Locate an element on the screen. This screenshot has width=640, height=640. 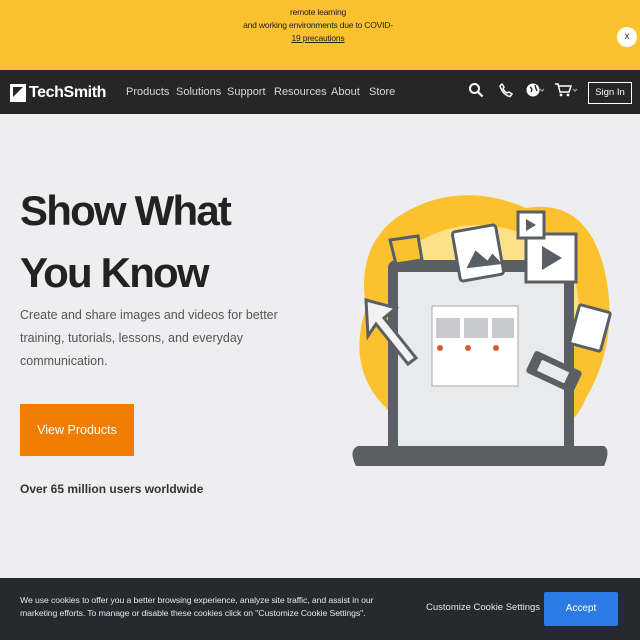
accept-cookies-button: Accept is located at coordinates (581, 609).